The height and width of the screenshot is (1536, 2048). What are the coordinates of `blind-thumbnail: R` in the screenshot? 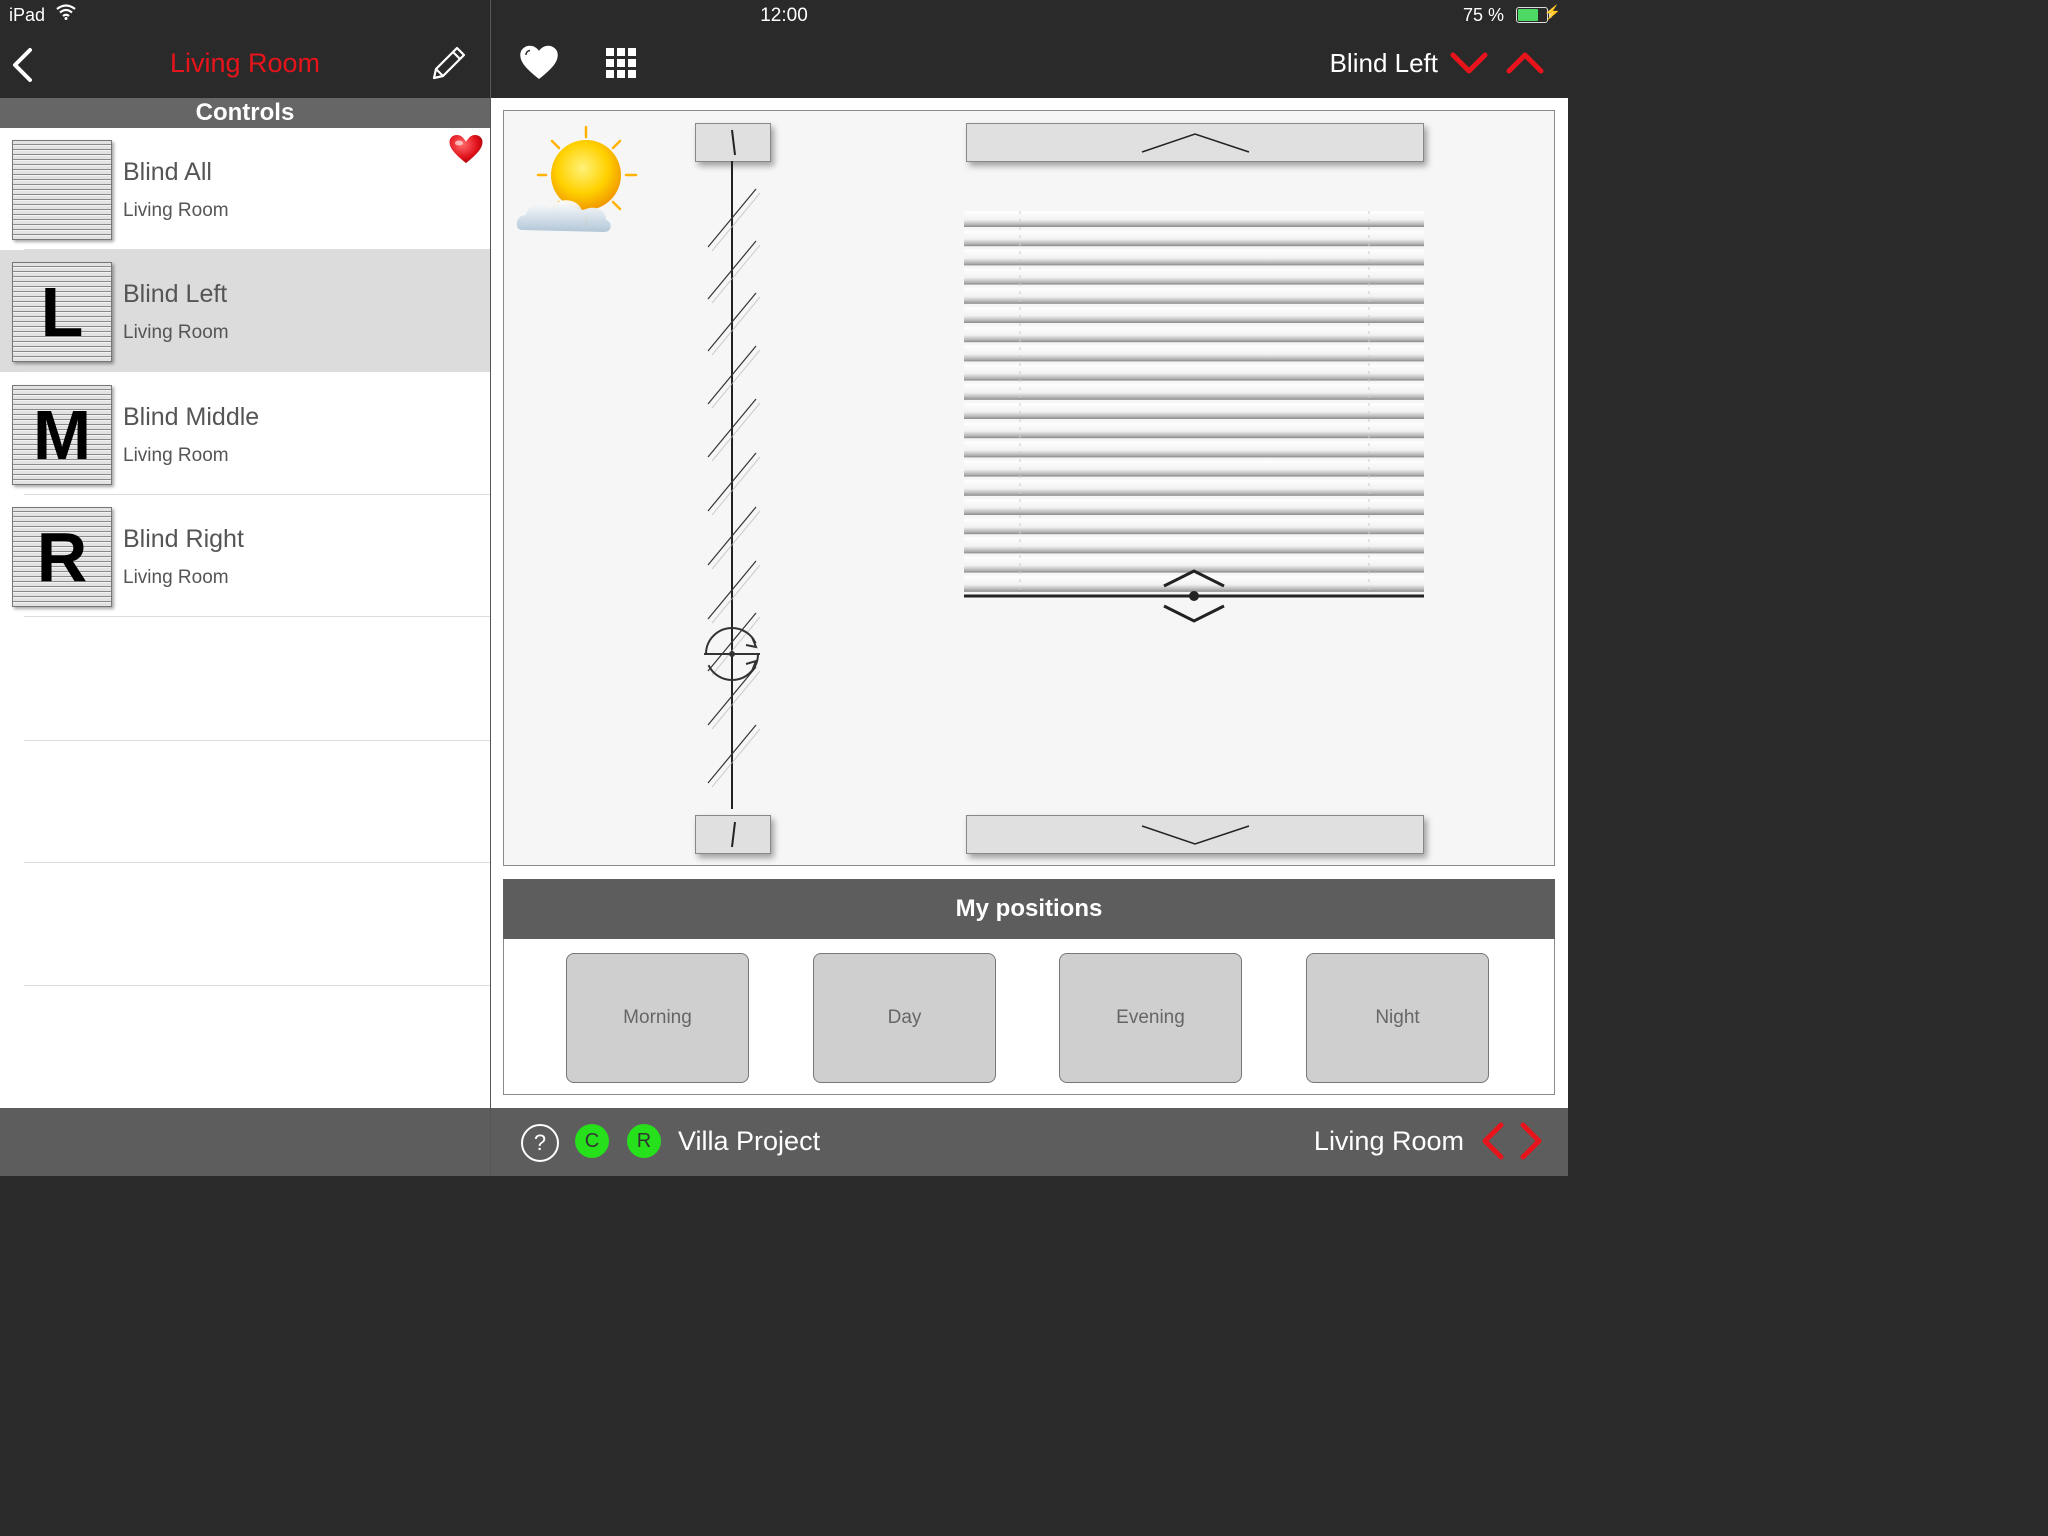 It's located at (62, 557).